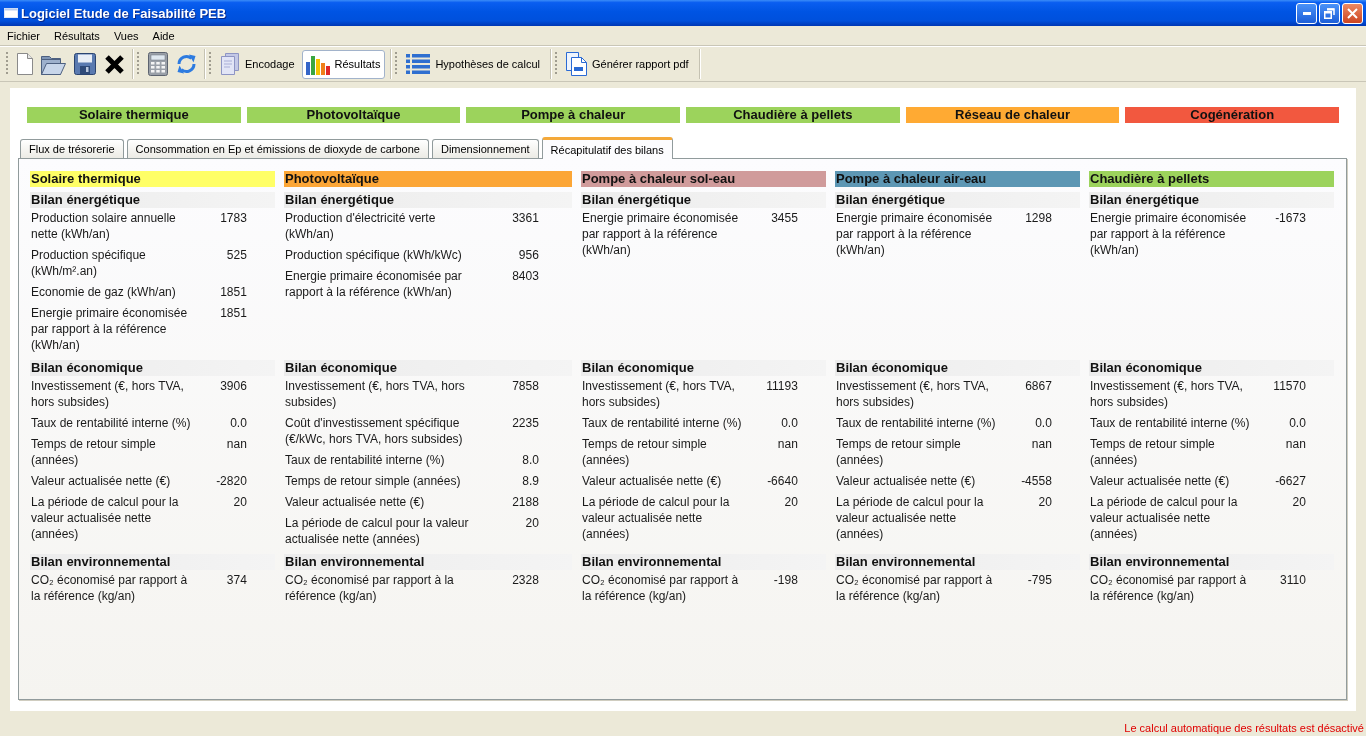 This screenshot has width=1366, height=736. Describe the element at coordinates (525, 218) in the screenshot. I see `metric-value: 3361` at that location.